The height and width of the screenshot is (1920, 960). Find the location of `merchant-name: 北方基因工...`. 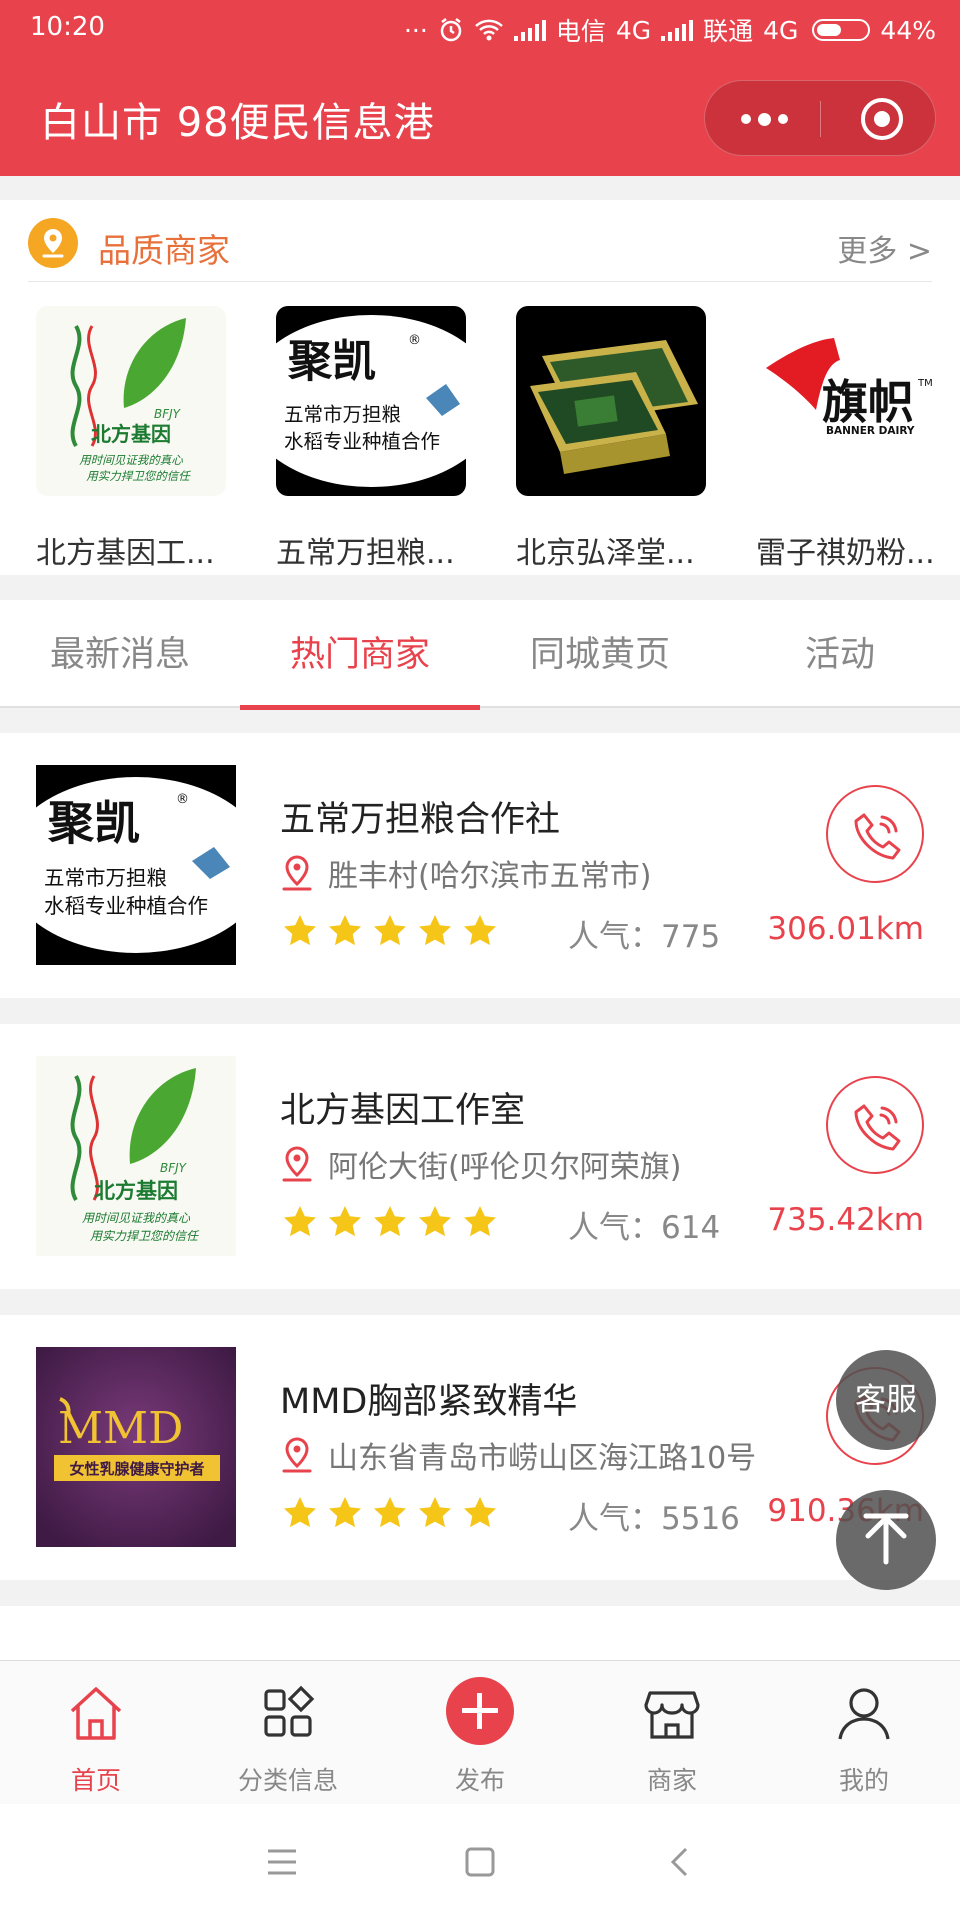

merchant-name: 北方基因工... is located at coordinates (125, 553).